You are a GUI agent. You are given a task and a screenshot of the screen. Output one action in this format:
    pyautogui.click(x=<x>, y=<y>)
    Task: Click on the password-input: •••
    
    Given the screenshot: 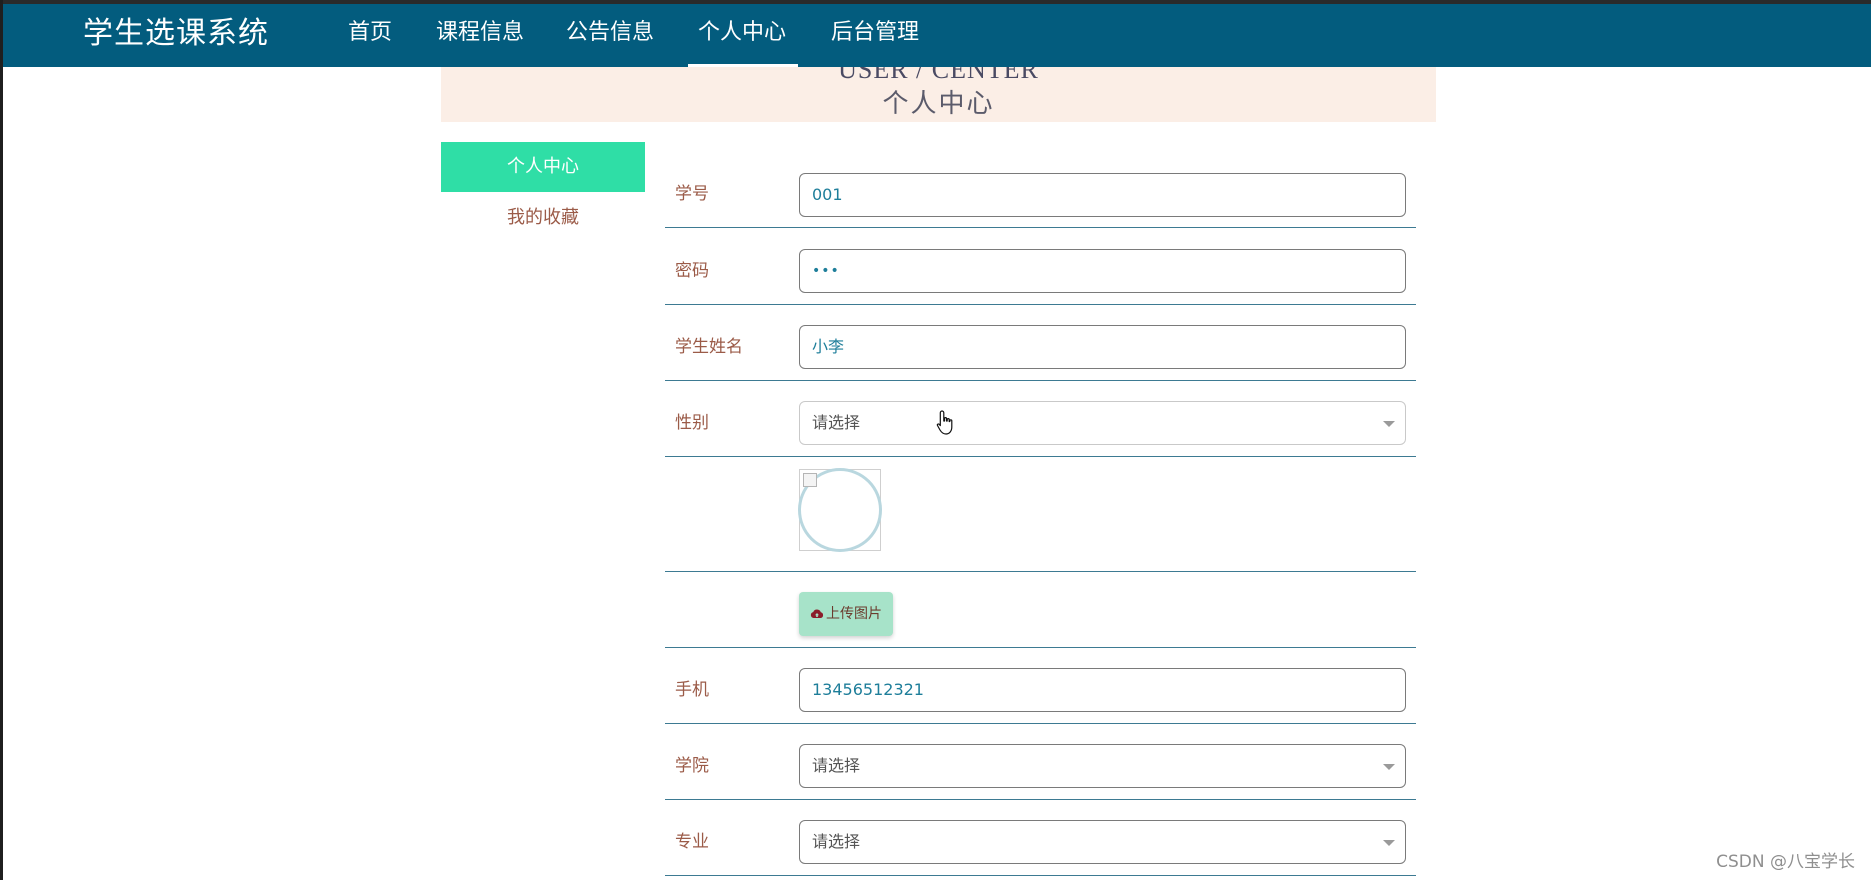 What is the action you would take?
    pyautogui.click(x=1102, y=271)
    